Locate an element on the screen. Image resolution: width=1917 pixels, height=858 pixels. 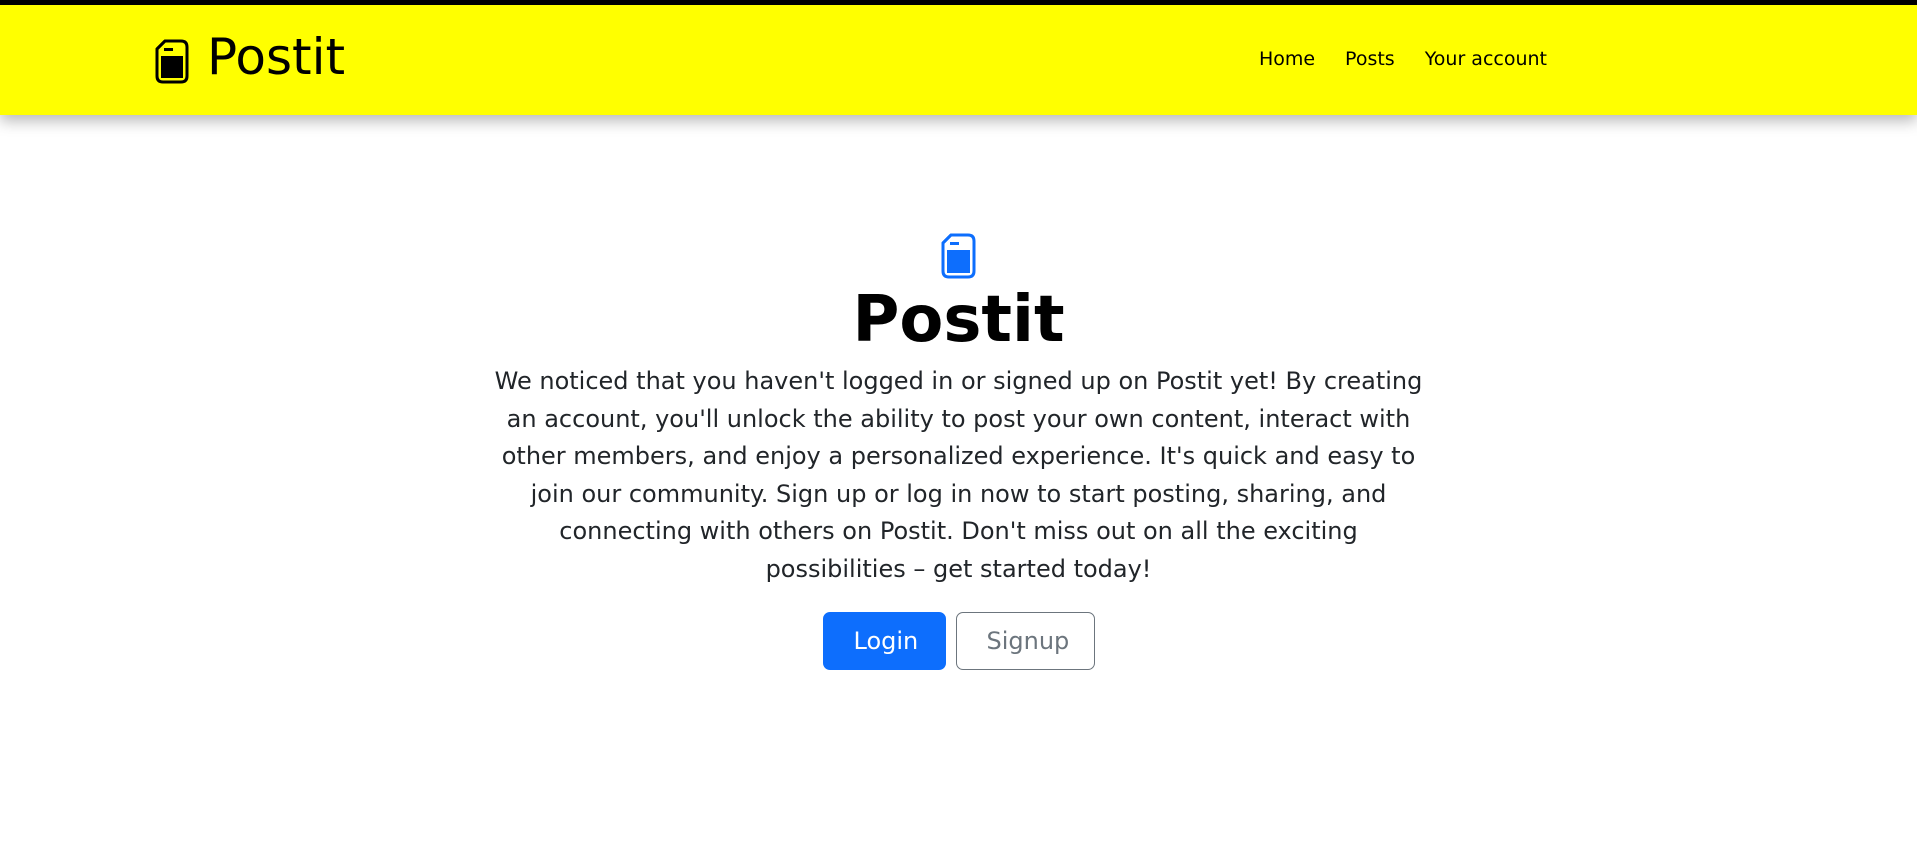
nav-links: Home Posts Your account is located at coordinates (1403, 59).